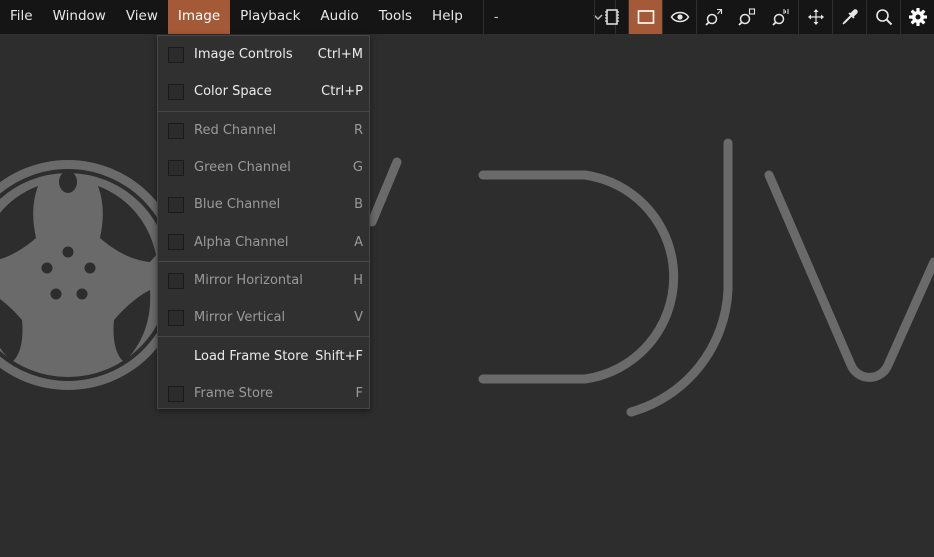 This screenshot has height=557, width=934. Describe the element at coordinates (358, 280) in the screenshot. I see `menu-item-shortcut: H` at that location.